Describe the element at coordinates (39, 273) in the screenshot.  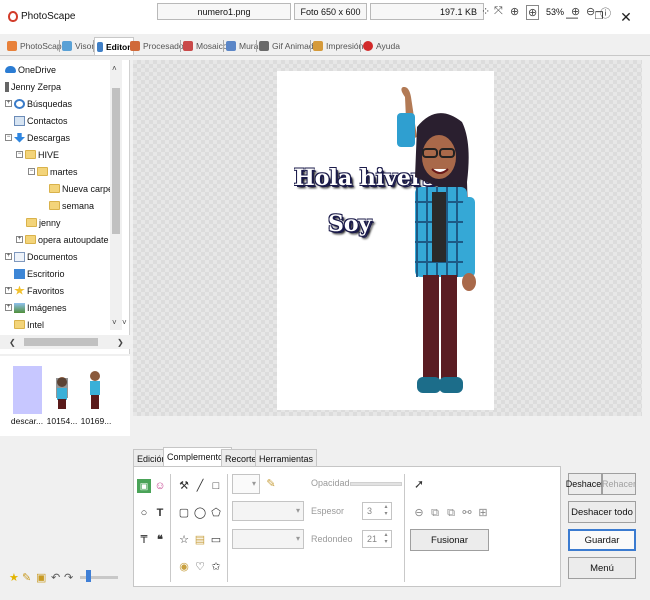
I see `tree-item-escritorio: Escritorio` at that location.